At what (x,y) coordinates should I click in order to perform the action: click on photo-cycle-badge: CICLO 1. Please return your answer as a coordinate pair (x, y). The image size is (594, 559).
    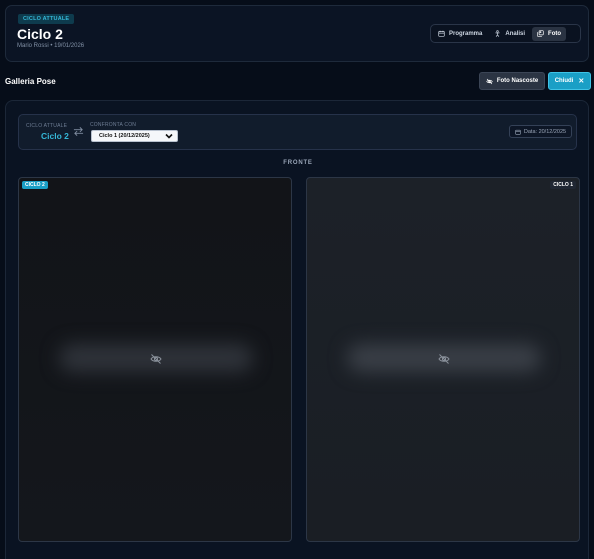
    Looking at the image, I should click on (563, 185).